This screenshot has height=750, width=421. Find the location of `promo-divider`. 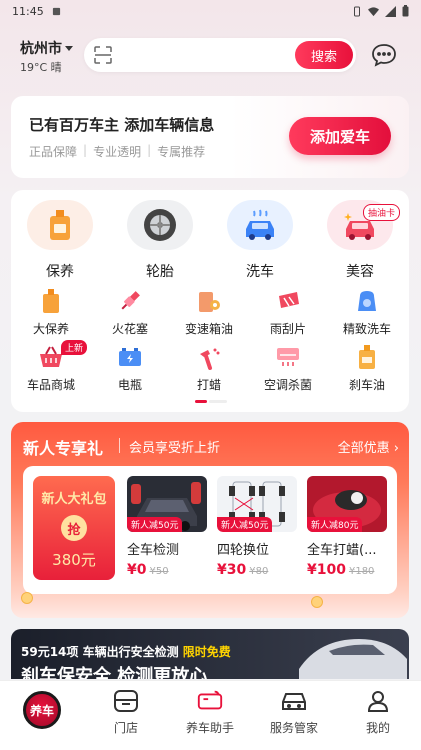

promo-divider is located at coordinates (119, 445).